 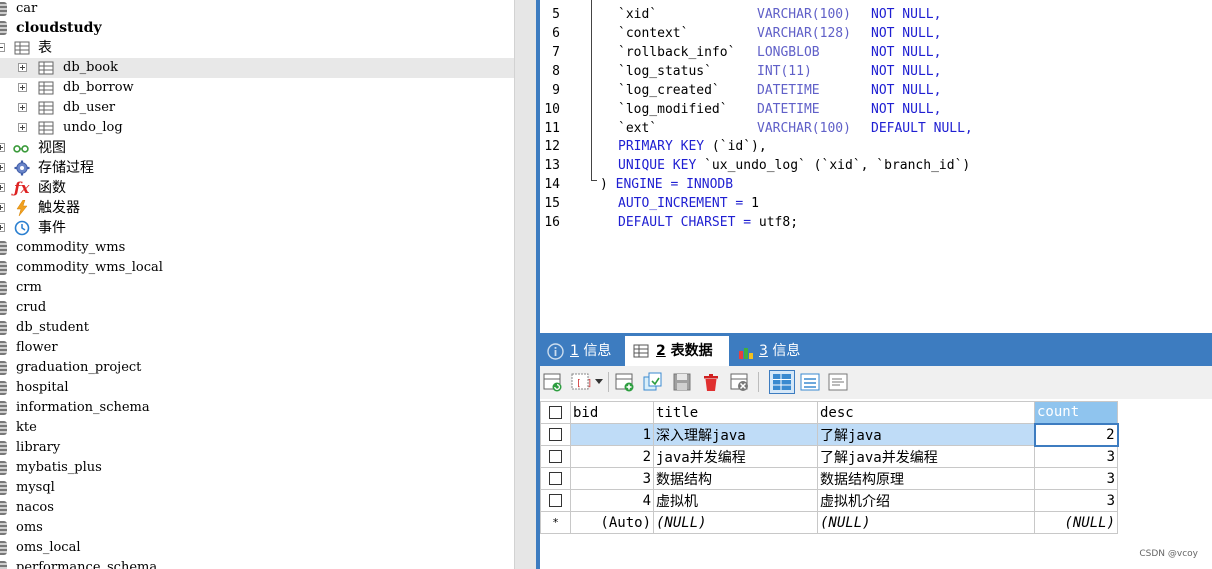 I want to click on column-header-title: title, so click(x=735, y=412).